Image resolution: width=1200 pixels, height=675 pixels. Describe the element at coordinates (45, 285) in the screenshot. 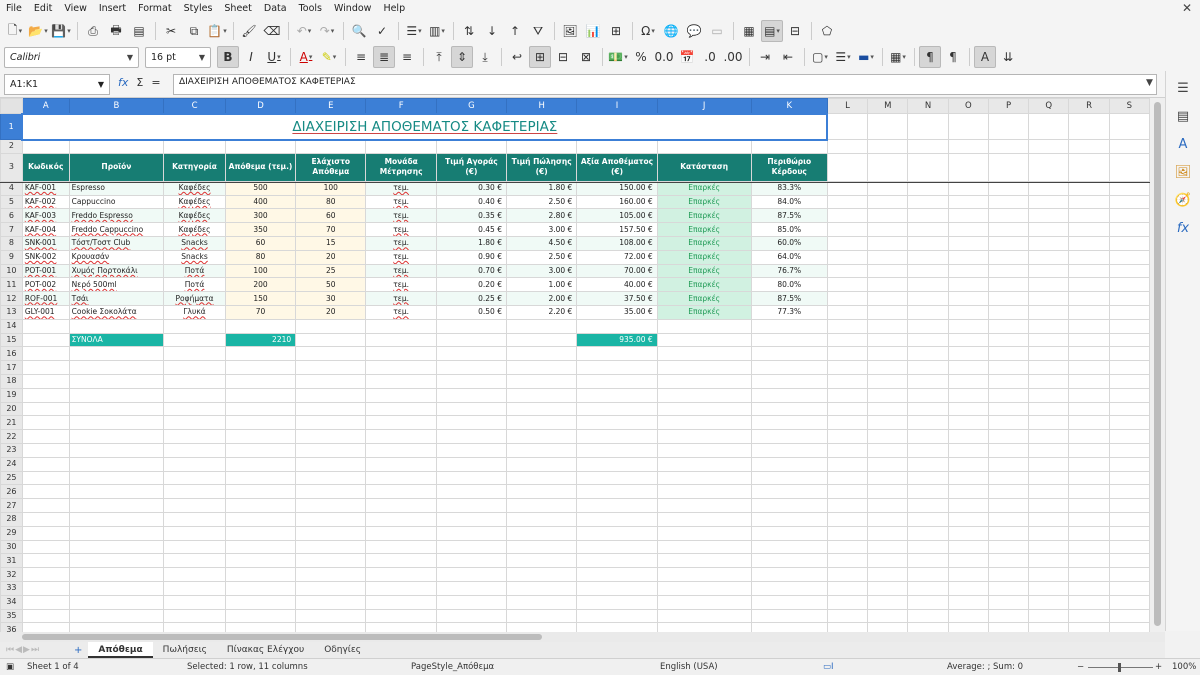

I see `data-cell: POT-002` at that location.